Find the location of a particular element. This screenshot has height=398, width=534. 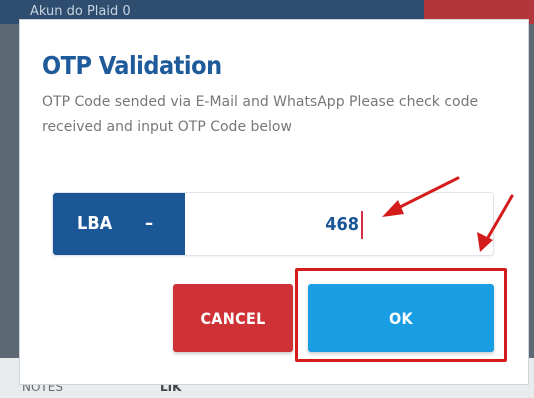

otp-prefix: LBA – is located at coordinates (119, 224).